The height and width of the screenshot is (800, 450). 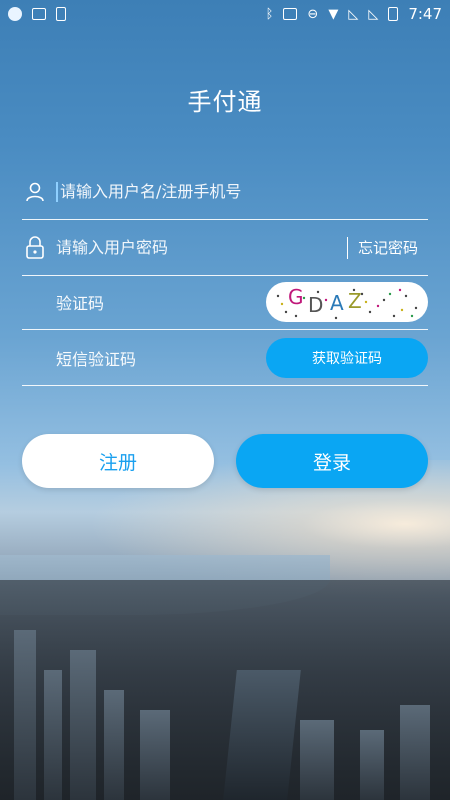 What do you see at coordinates (355, 301) in the screenshot?
I see `captcha-char-4: Z` at bounding box center [355, 301].